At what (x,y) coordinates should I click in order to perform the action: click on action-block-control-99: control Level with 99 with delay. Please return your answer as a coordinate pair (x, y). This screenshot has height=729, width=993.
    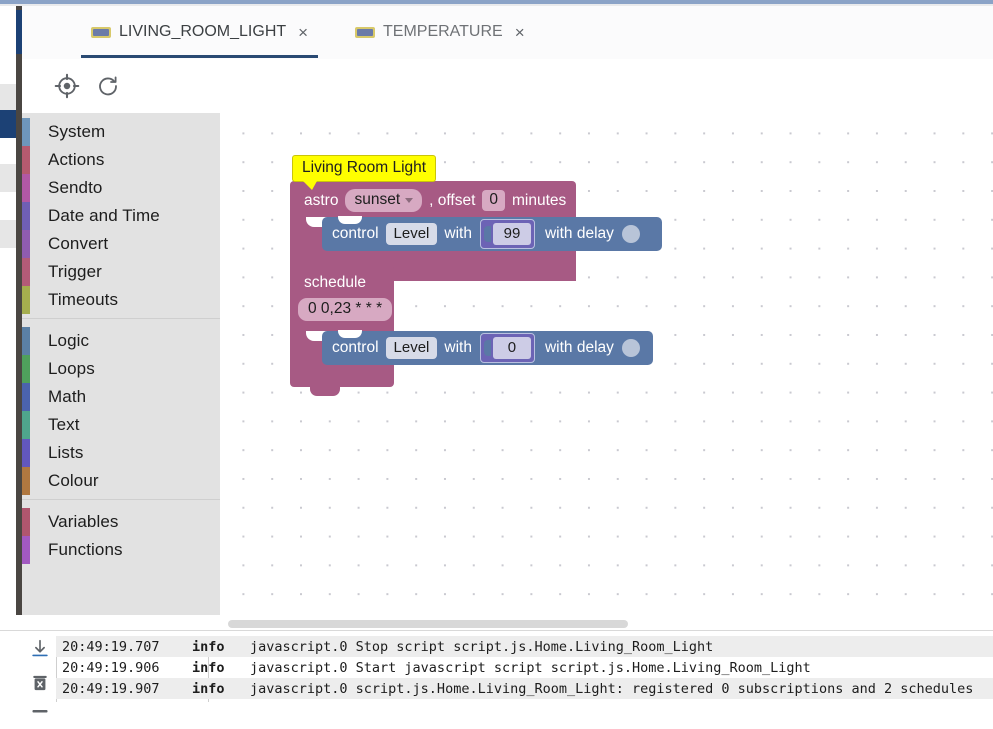
    Looking at the image, I should click on (492, 233).